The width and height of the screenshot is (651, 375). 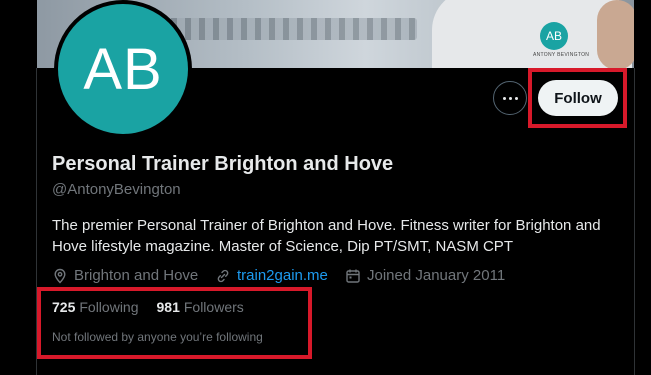 I want to click on location-text: Brighton and Hove, so click(x=136, y=275).